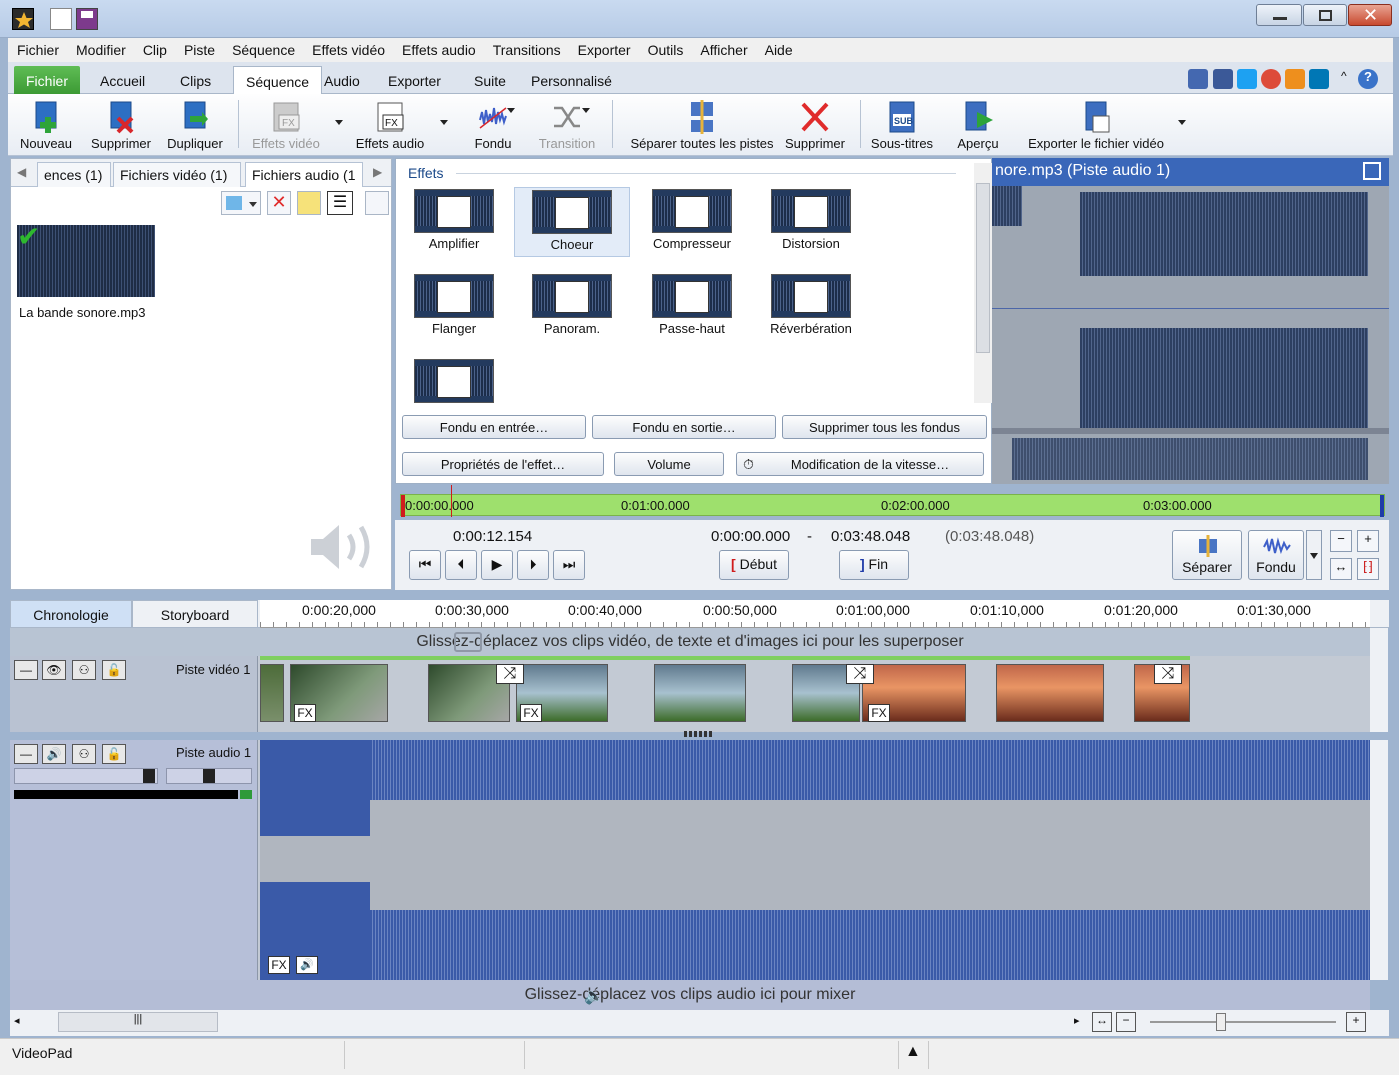  I want to click on tab-personnalise: Personnalisé, so click(571, 80).